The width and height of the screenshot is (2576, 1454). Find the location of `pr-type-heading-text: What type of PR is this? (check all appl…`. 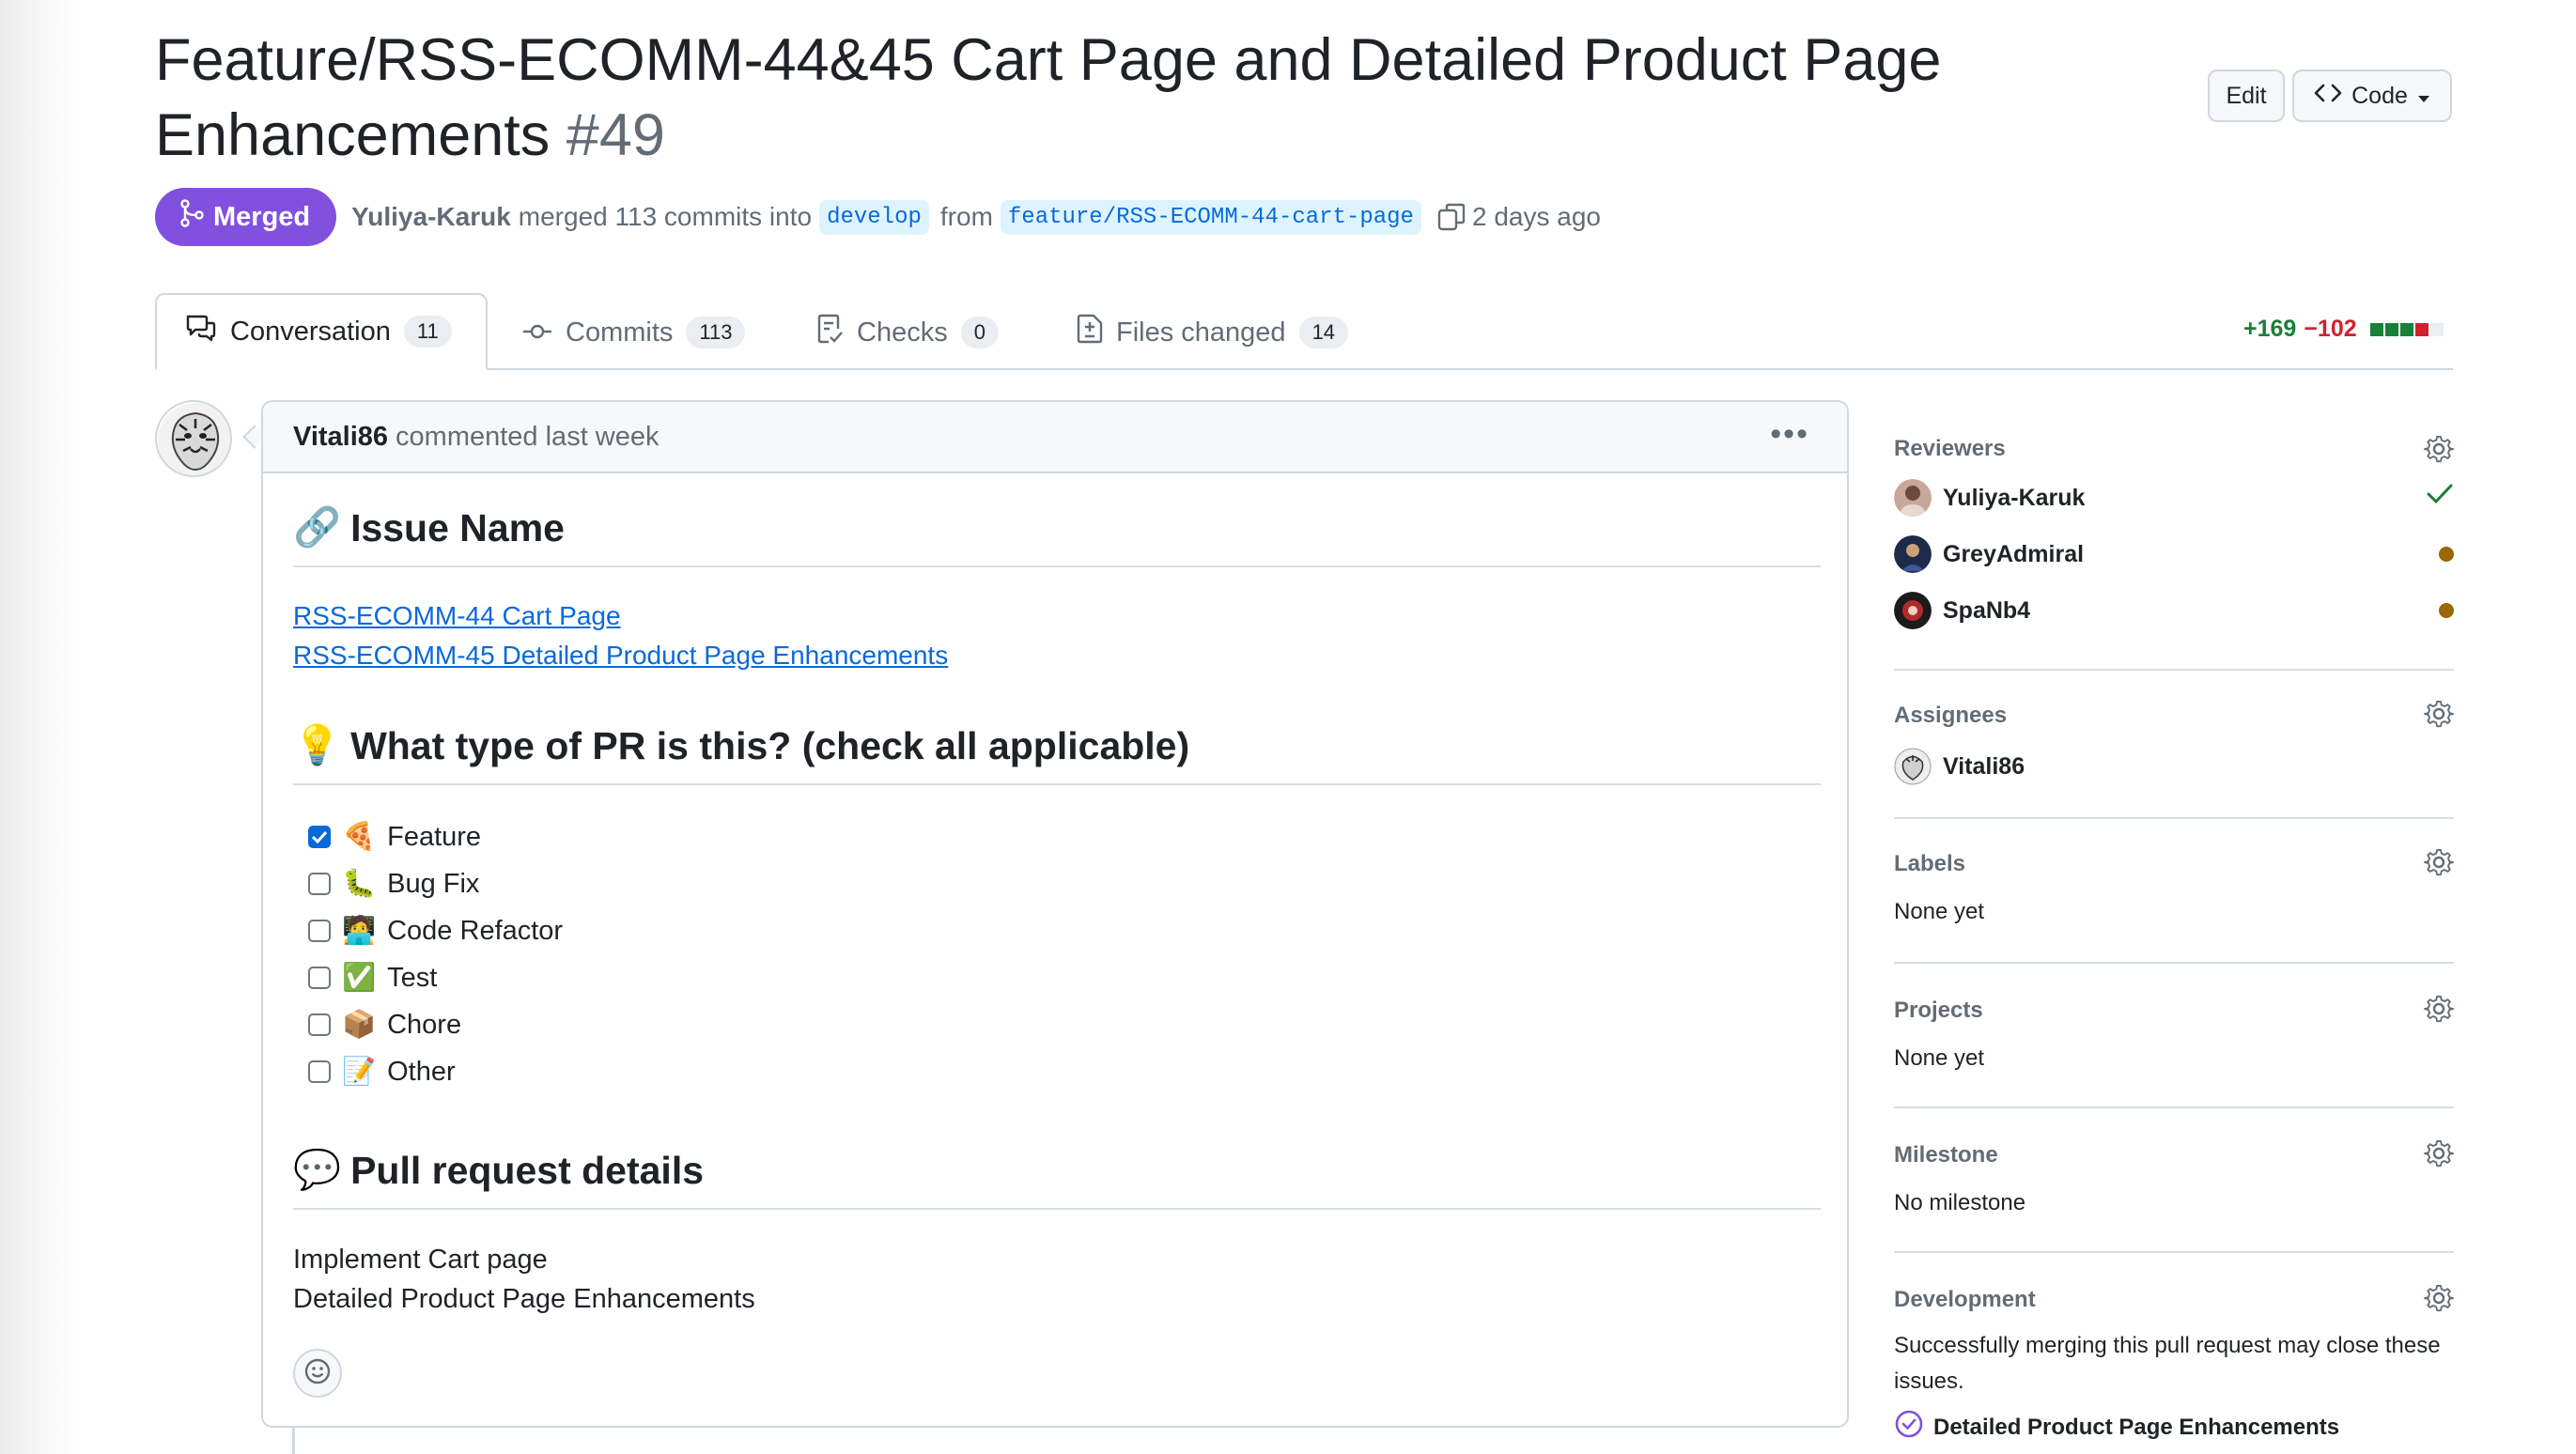

pr-type-heading-text: What type of PR is this? (check all appl… is located at coordinates (770, 745).